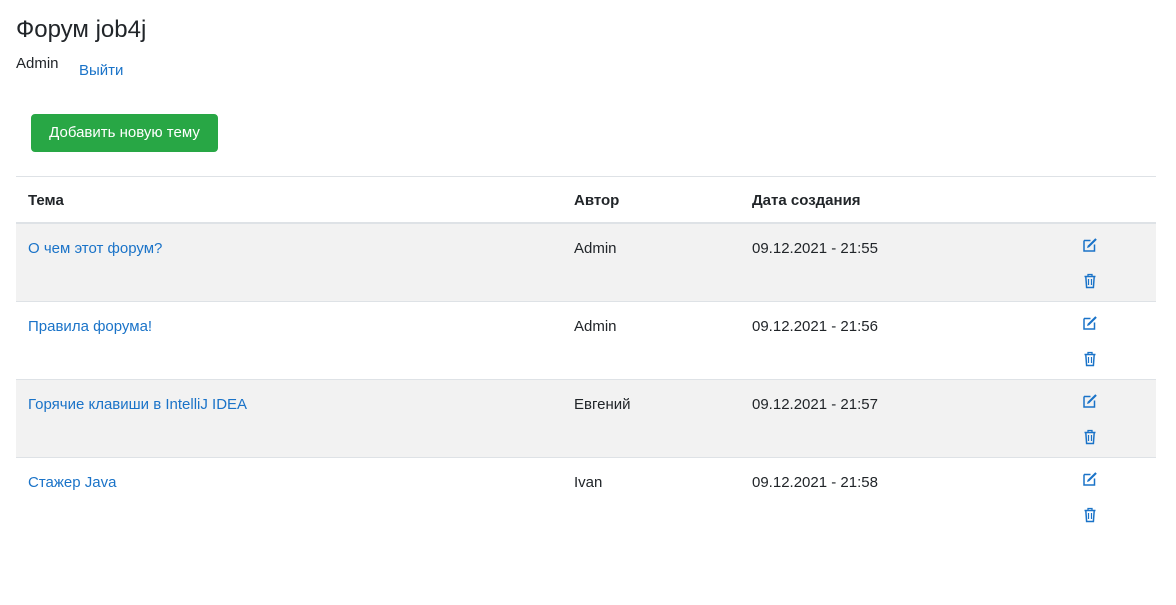 This screenshot has height=605, width=1176. I want to click on topic-cell: Стажер Java, so click(72, 483).